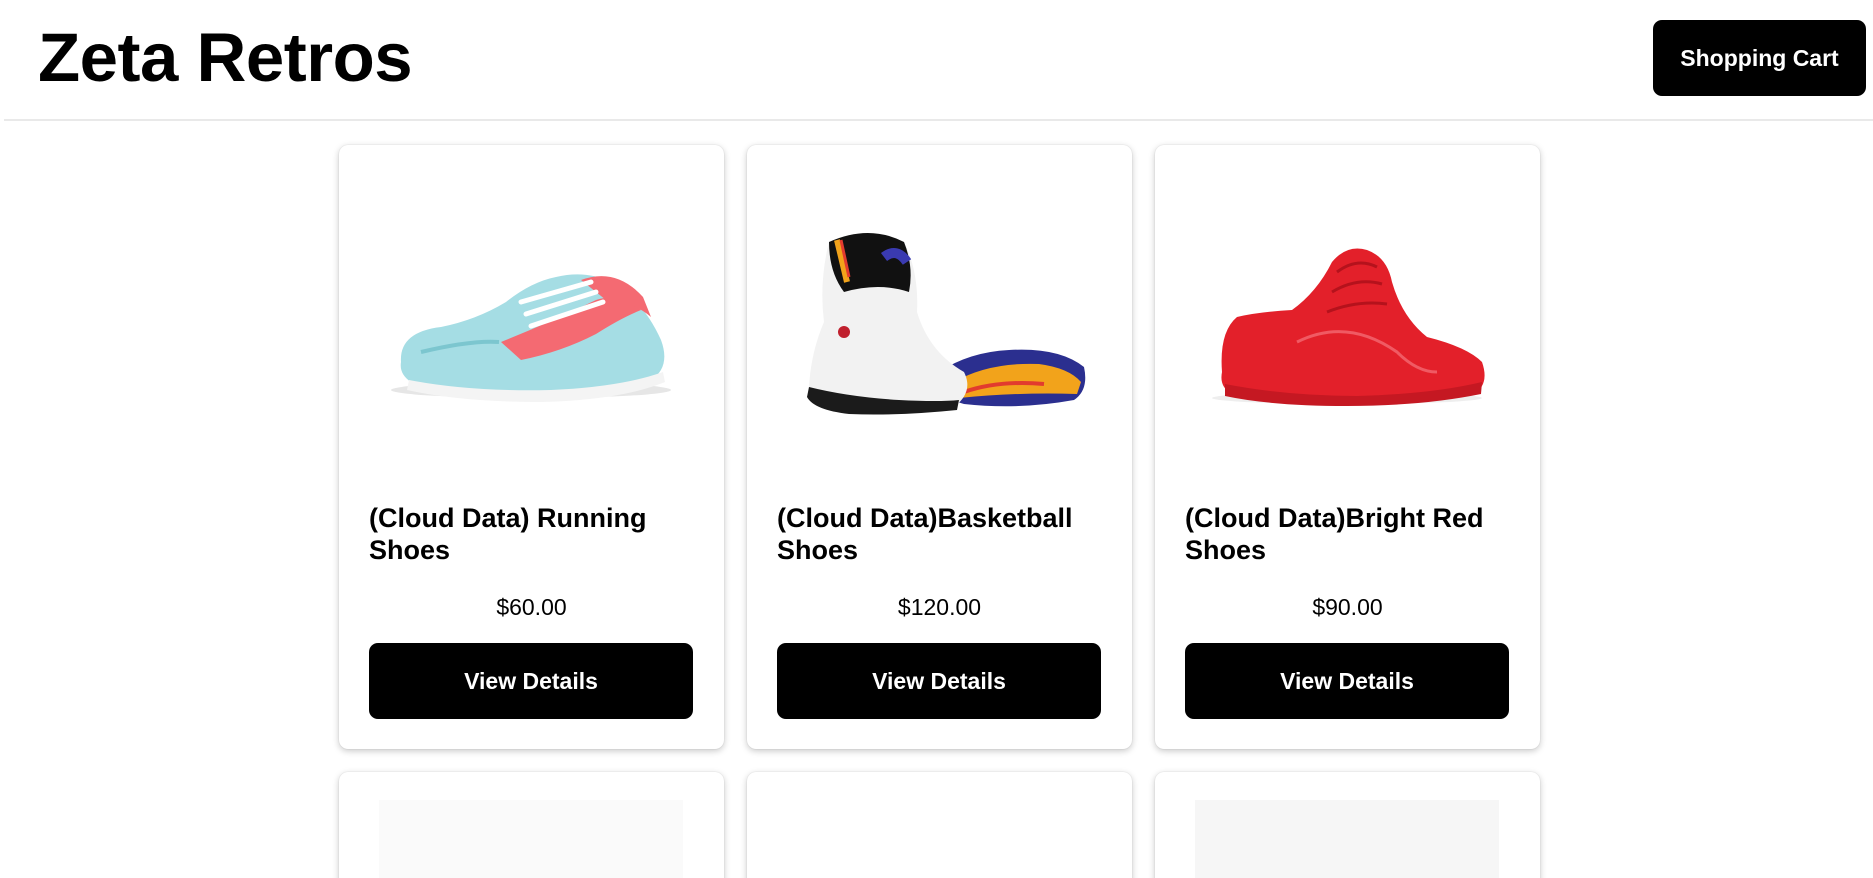 The width and height of the screenshot is (1873, 878). Describe the element at coordinates (531, 607) in the screenshot. I see `product-price: $60.00` at that location.